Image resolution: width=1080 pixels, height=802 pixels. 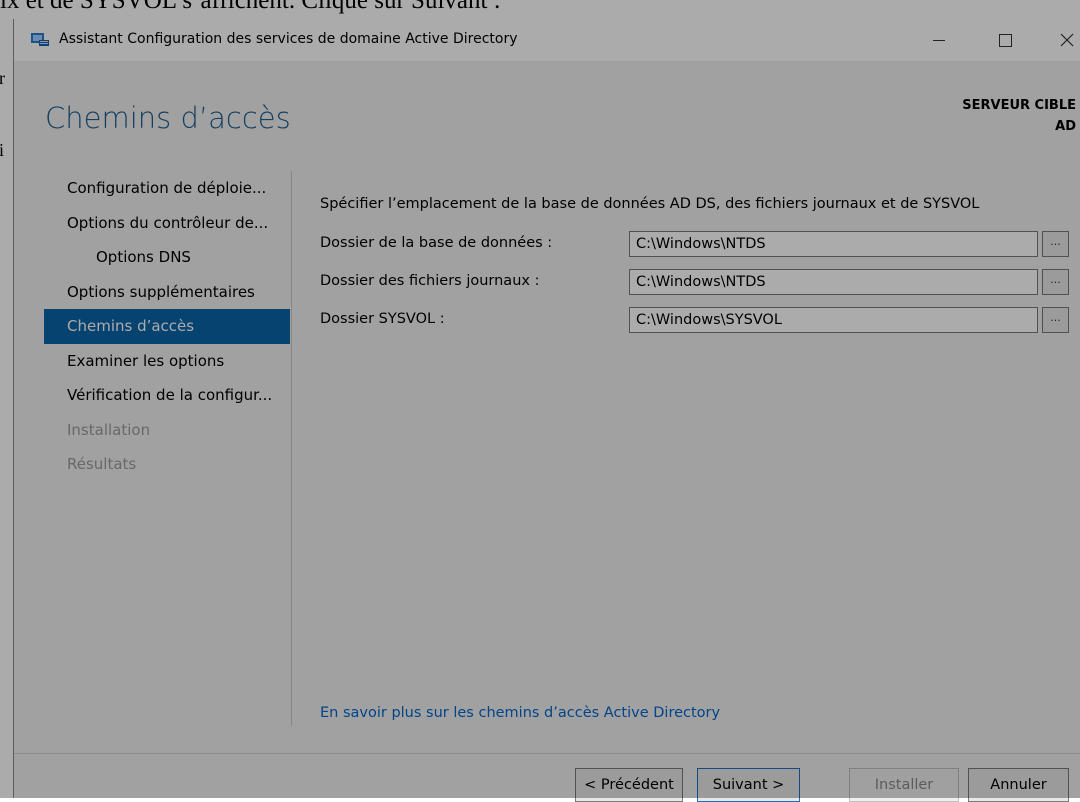 I want to click on nav-item-installation: Installation, so click(x=109, y=429).